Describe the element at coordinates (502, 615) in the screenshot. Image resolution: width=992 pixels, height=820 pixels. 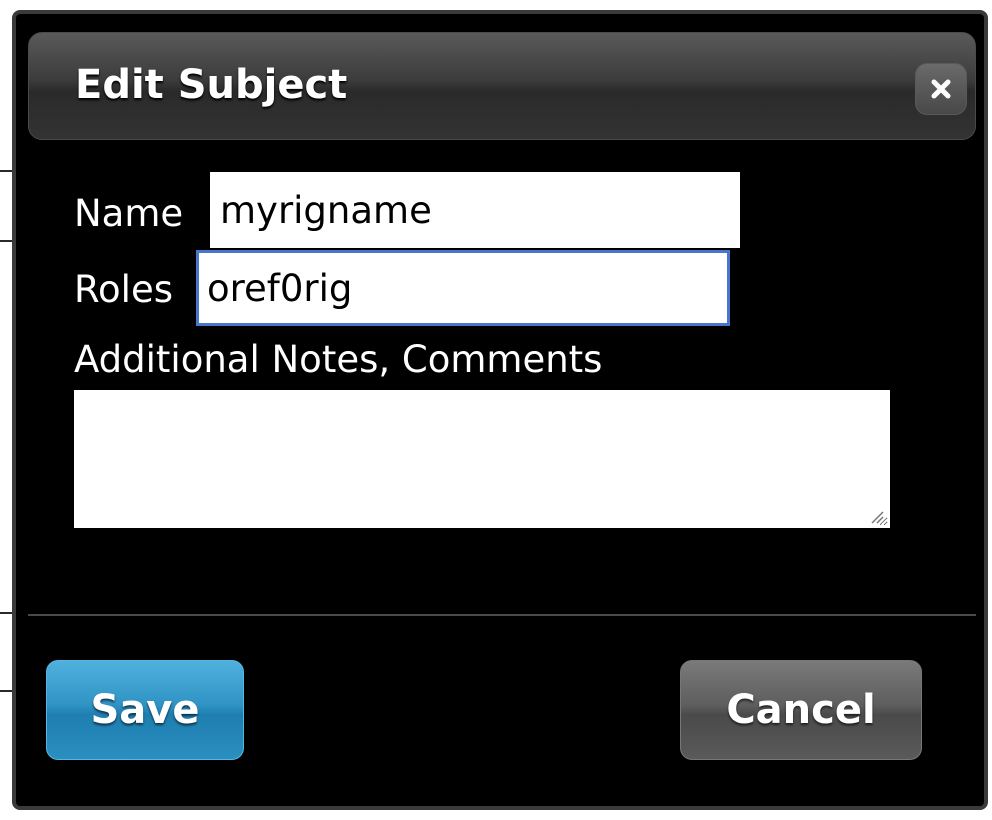
I see `footer-divider` at that location.